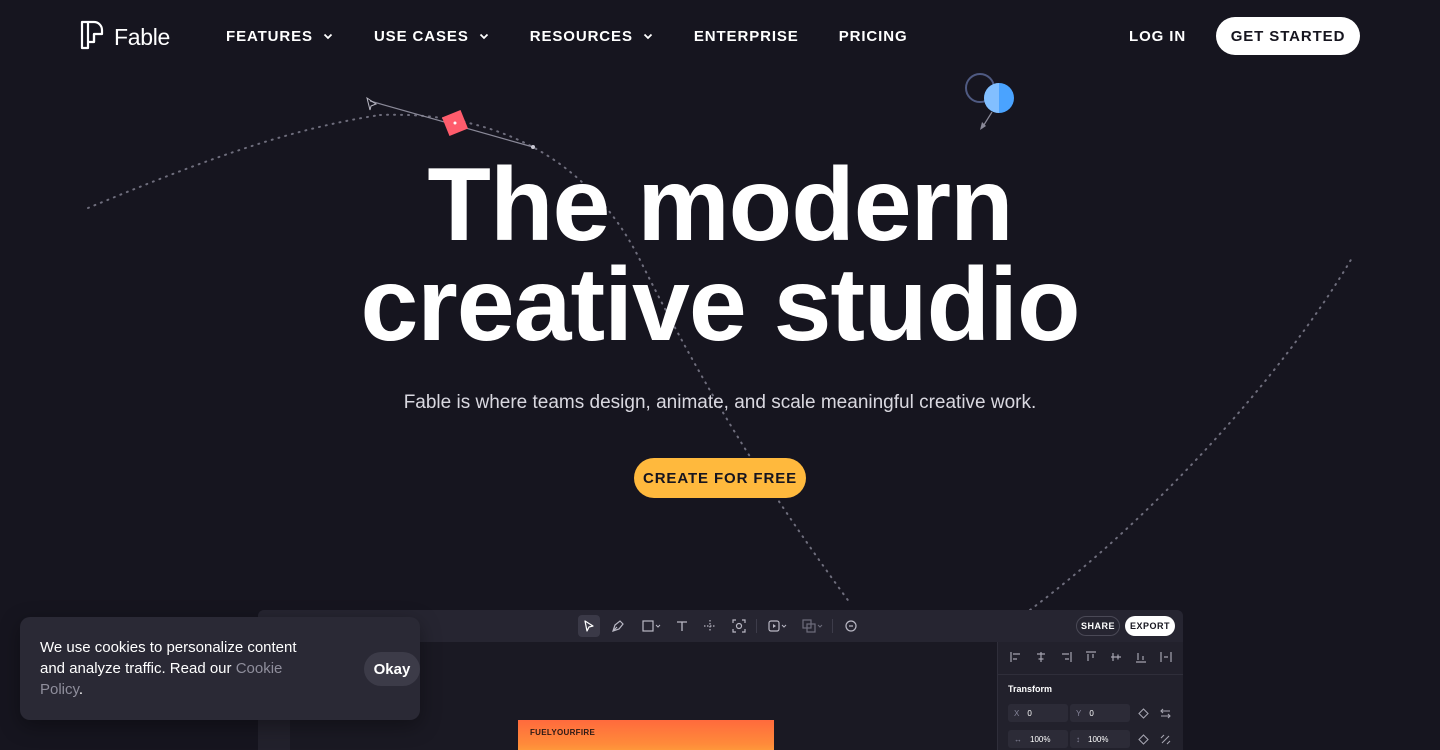  Describe the element at coordinates (1030, 689) in the screenshot. I see `transform-section-title: Transform` at that location.